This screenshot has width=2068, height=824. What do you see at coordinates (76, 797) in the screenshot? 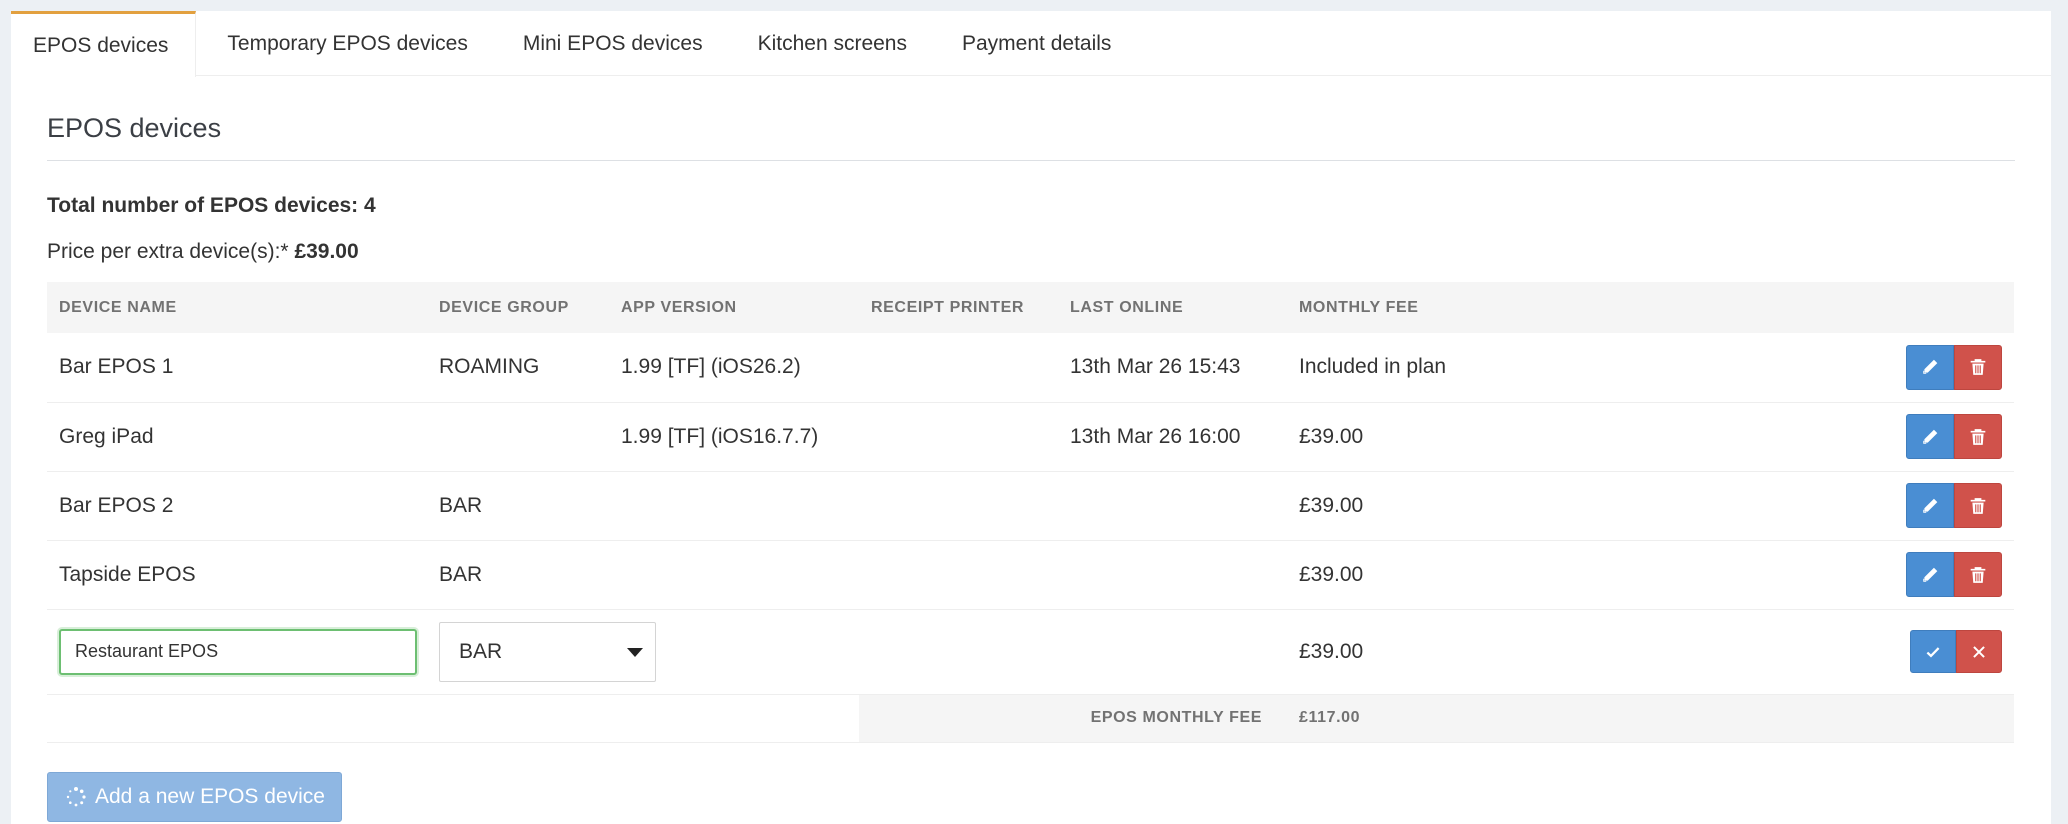
I see `spinner-icon` at bounding box center [76, 797].